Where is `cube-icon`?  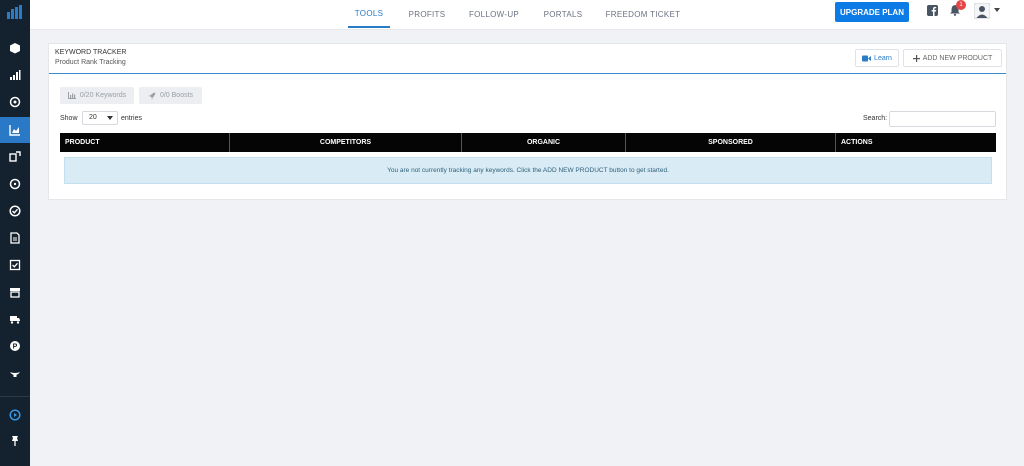 cube-icon is located at coordinates (15, 48).